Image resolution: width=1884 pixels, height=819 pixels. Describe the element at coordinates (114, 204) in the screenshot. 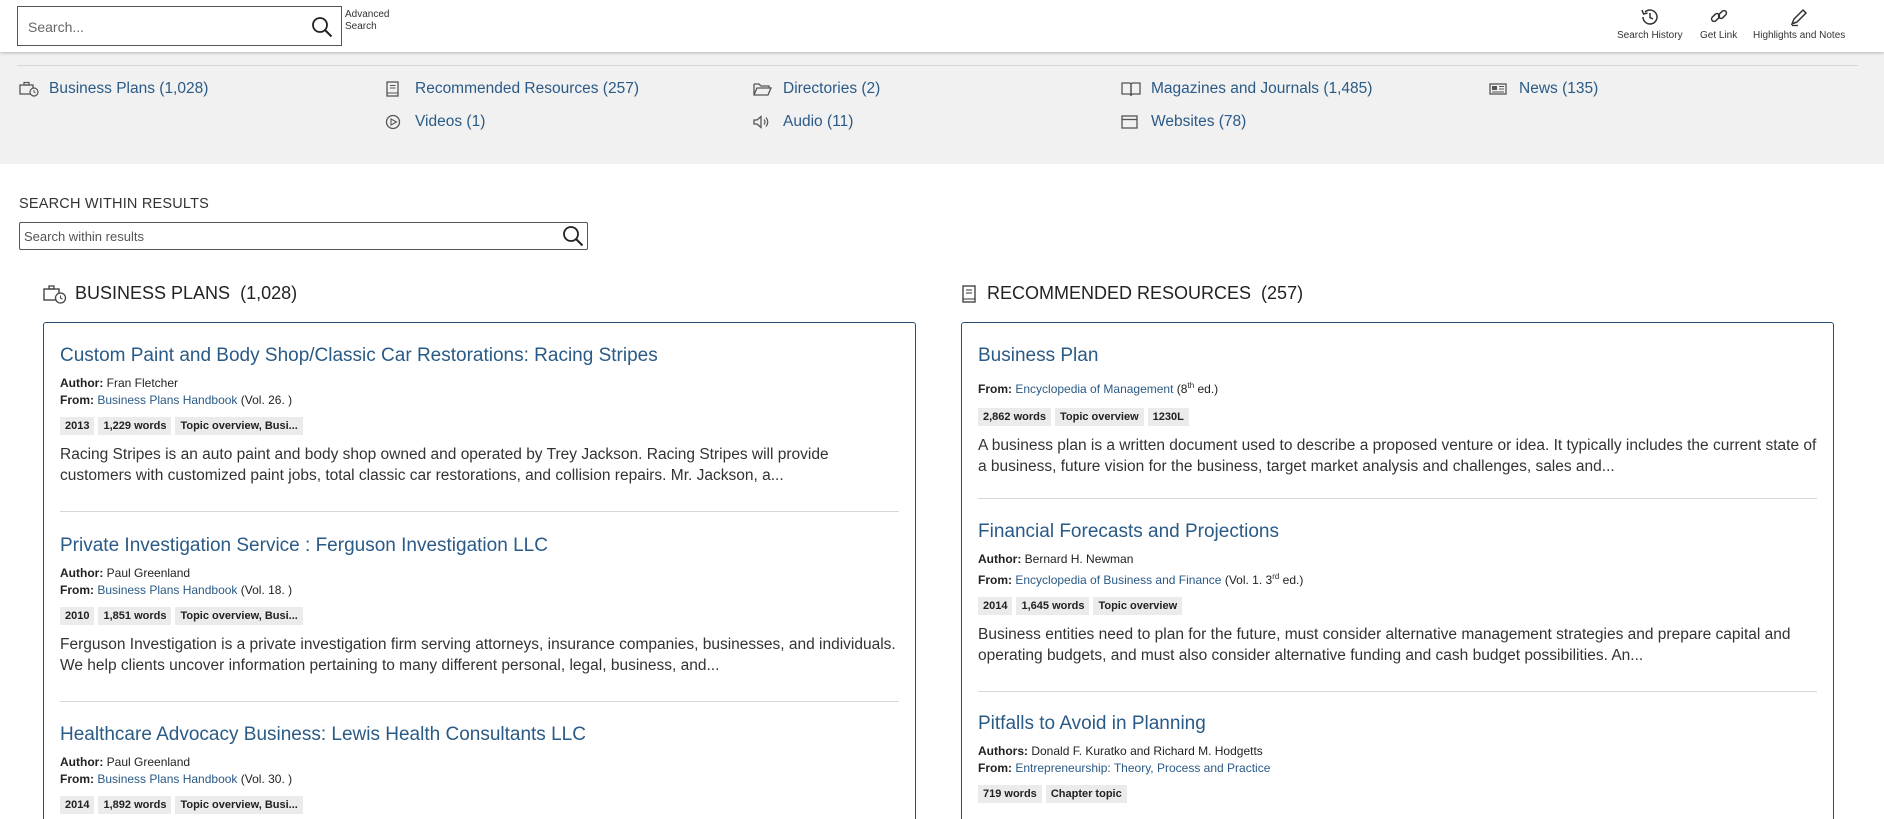

I see `search-within-label: SEARCH WITHIN RESULTS` at that location.